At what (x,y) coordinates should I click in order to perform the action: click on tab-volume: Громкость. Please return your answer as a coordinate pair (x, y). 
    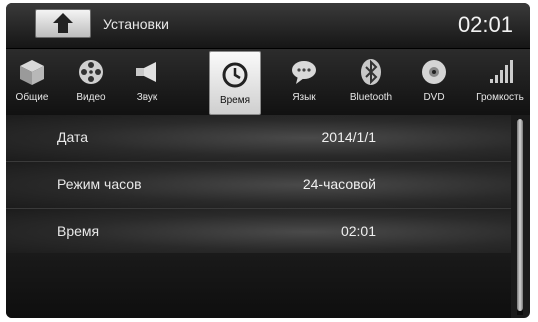
    Looking at the image, I should click on (500, 82).